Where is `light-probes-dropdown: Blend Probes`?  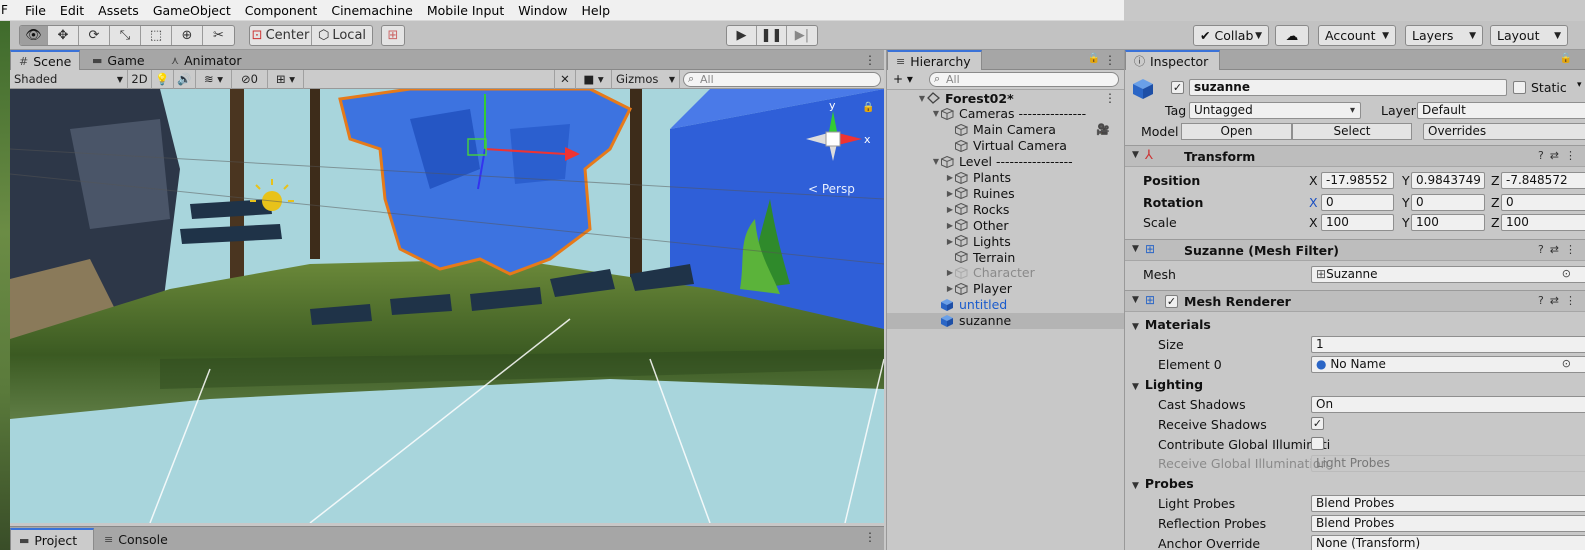
light-probes-dropdown: Blend Probes is located at coordinates (1448, 503).